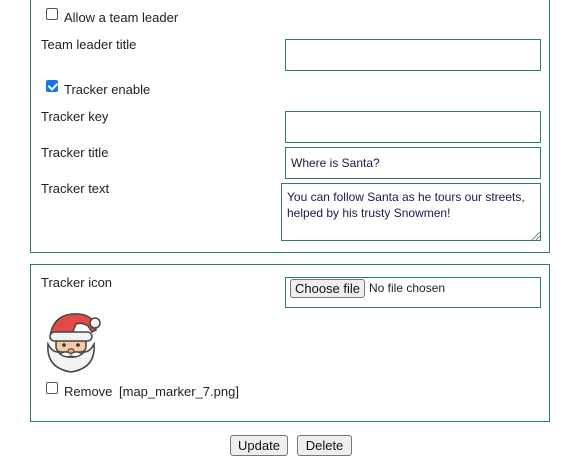 Image resolution: width=578 pixels, height=467 pixels. I want to click on tracker-enable-checkbox, so click(52, 86).